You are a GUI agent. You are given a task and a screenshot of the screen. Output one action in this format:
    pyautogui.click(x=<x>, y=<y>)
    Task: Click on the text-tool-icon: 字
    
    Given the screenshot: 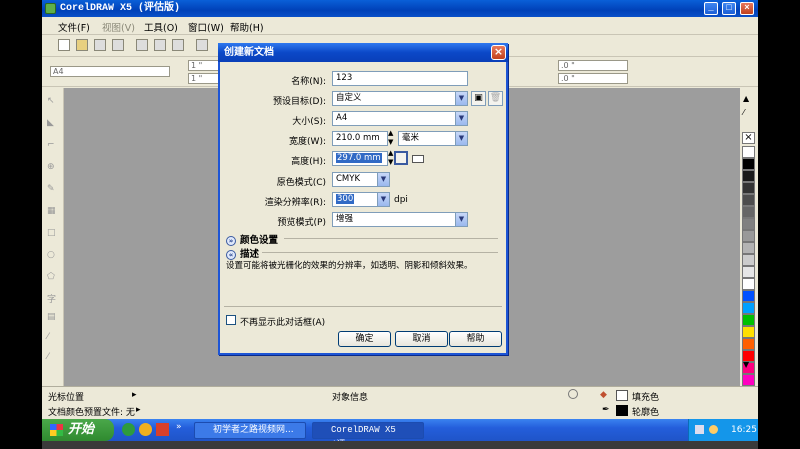 What is the action you would take?
    pyautogui.click(x=53, y=298)
    